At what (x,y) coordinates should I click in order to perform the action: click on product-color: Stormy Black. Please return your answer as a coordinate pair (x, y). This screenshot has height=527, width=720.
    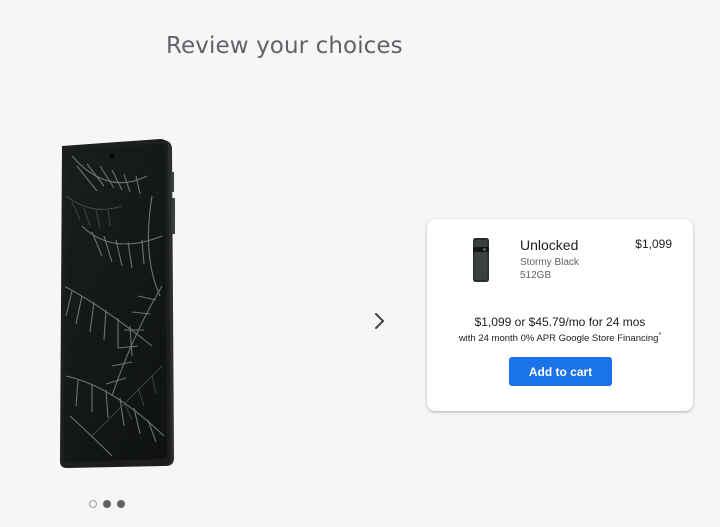
    Looking at the image, I should click on (549, 262).